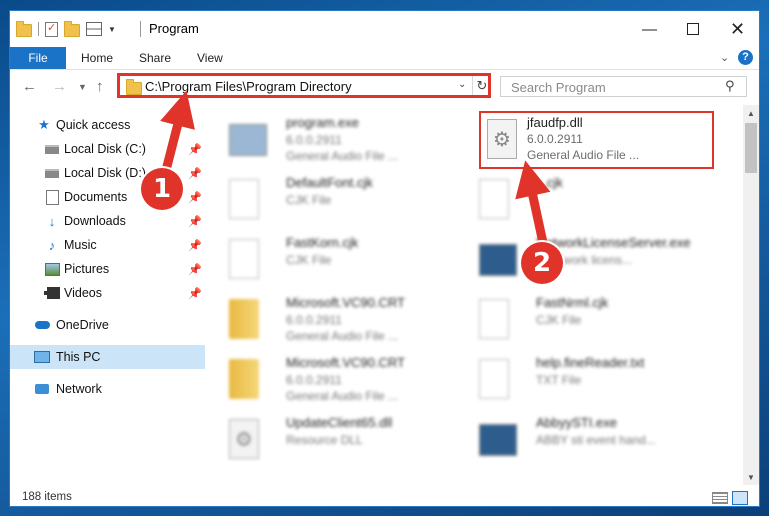 The height and width of the screenshot is (516, 769). I want to click on sidebar-item-downloads: ↓ Downloads 📌, so click(107, 221).